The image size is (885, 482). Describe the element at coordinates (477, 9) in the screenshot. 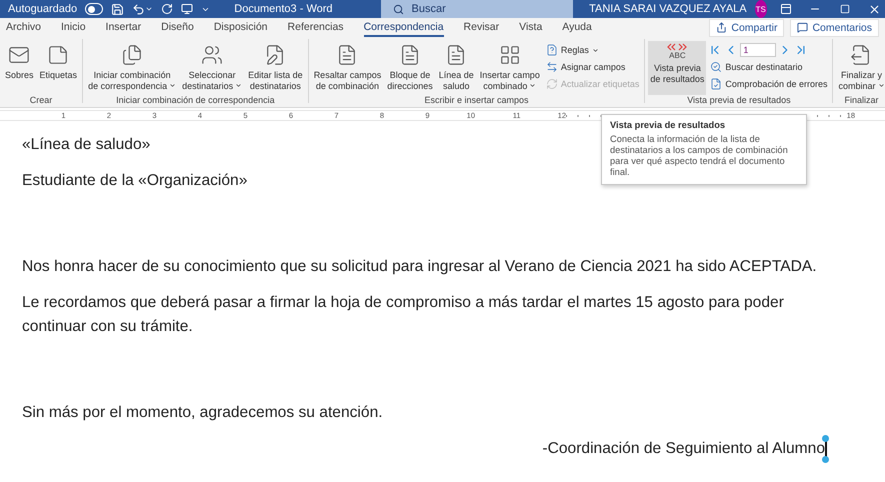

I see `search-field: Buscar` at that location.